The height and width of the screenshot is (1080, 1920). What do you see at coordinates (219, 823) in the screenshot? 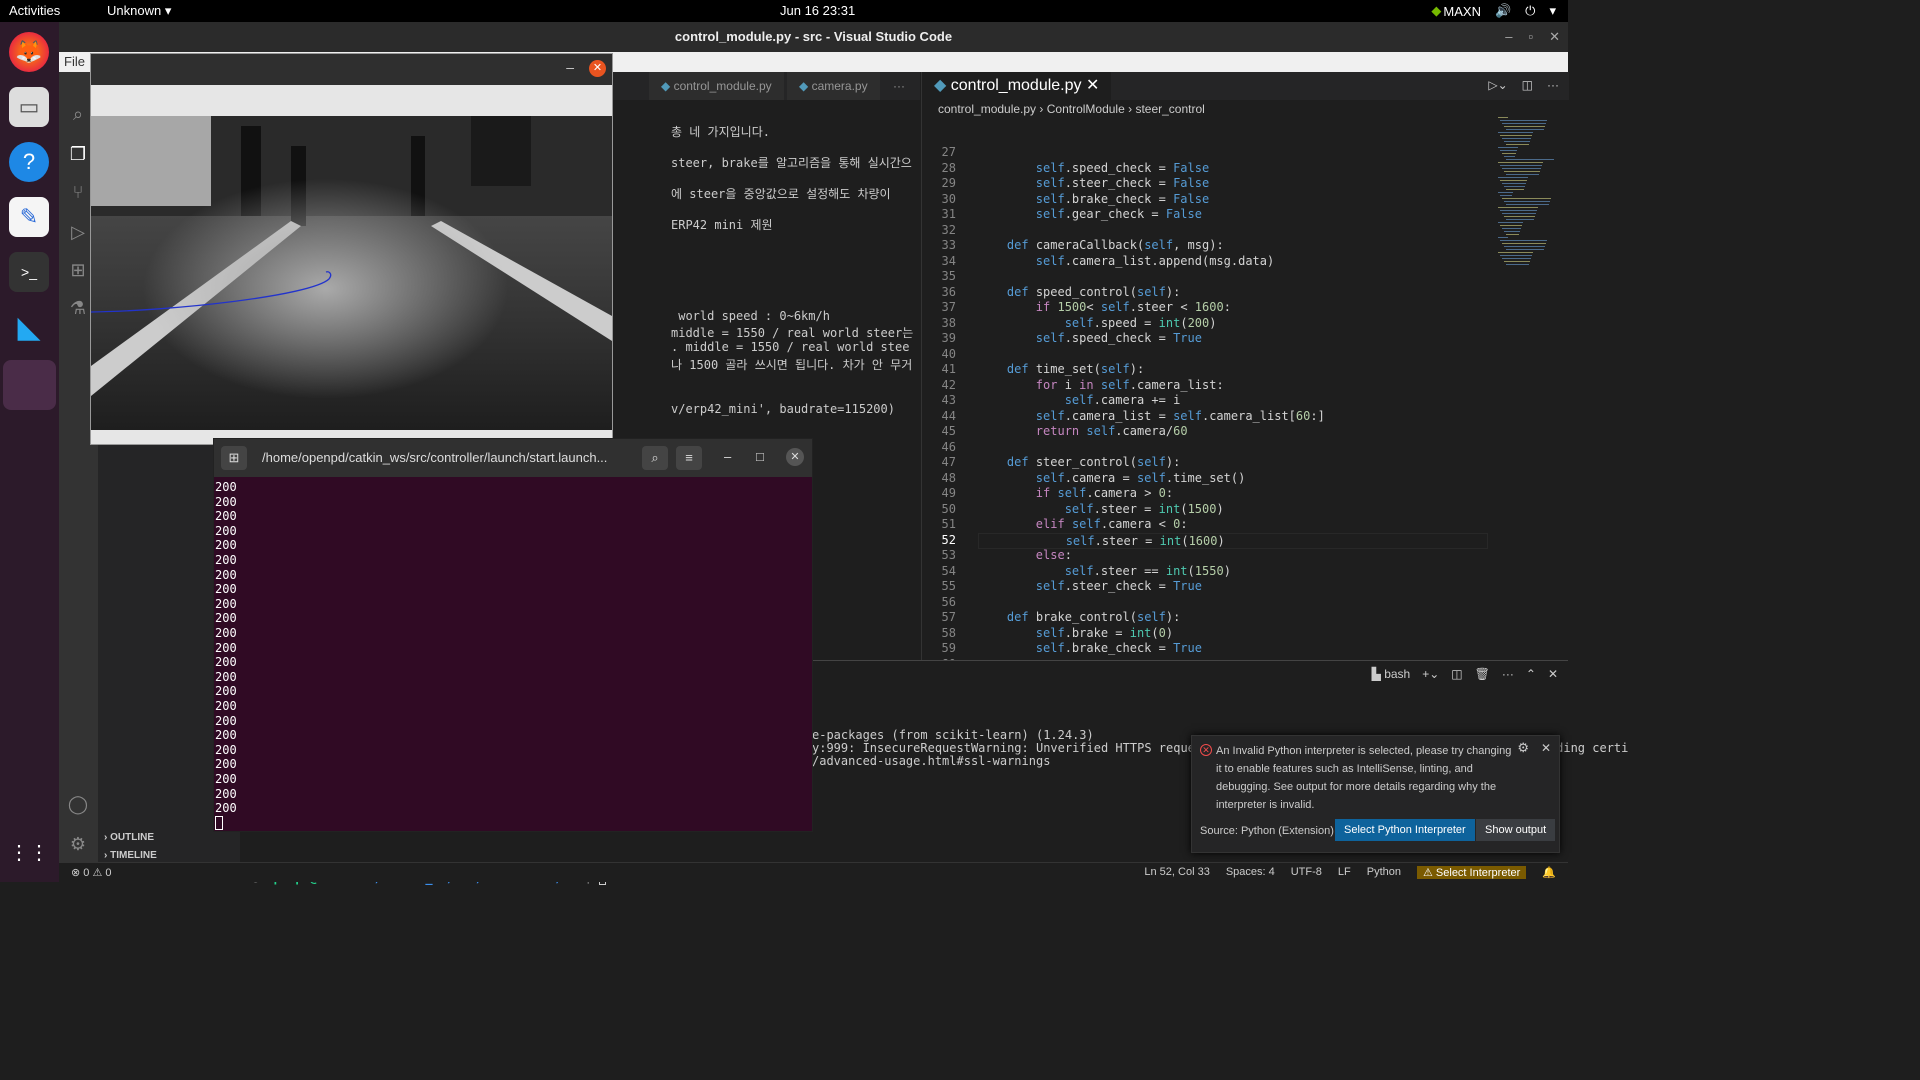
I see `terminal-cursor` at bounding box center [219, 823].